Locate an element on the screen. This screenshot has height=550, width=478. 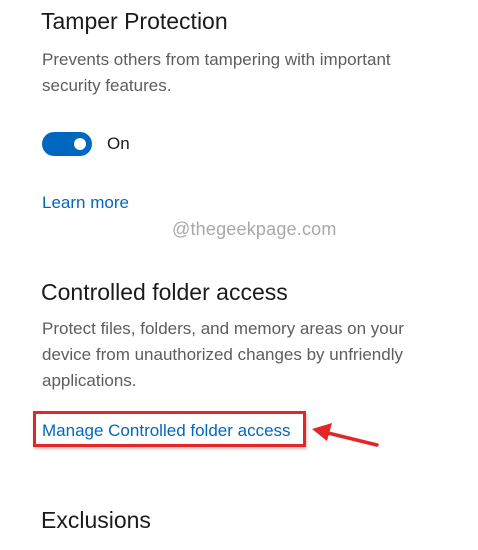
toggle-knob is located at coordinates (80, 144).